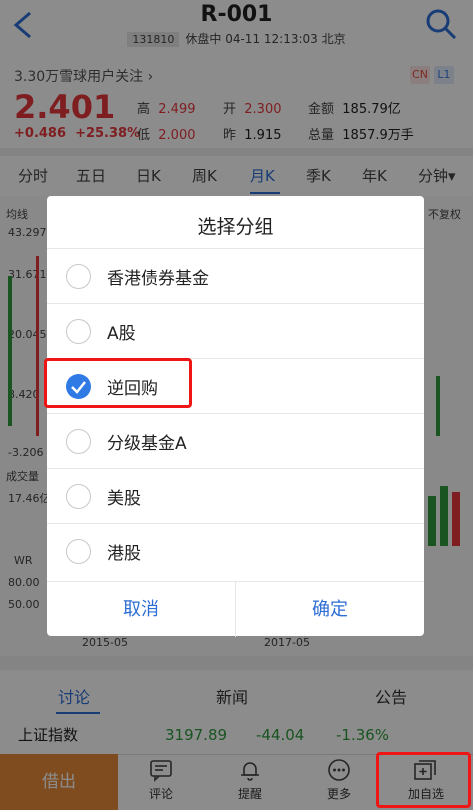  What do you see at coordinates (235, 495) in the screenshot?
I see `group-option: 美股` at bounding box center [235, 495].